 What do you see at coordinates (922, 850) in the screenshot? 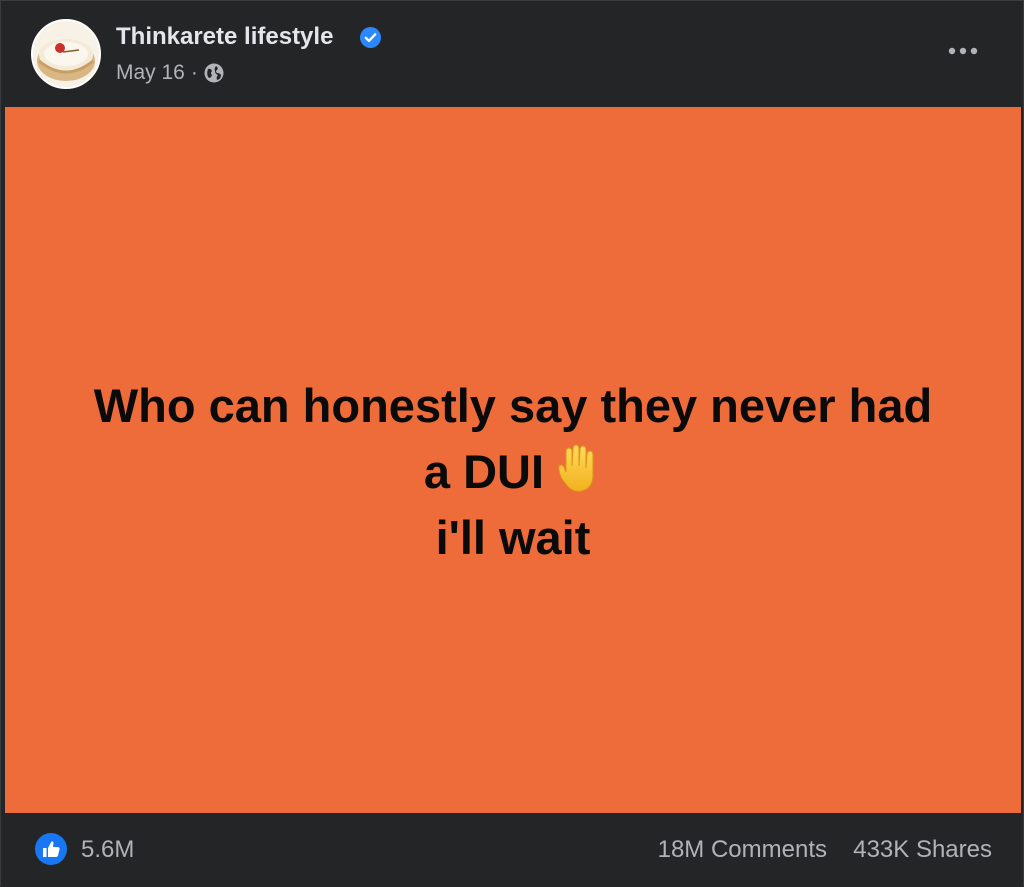
I see `shares-count-link: 433K Shares` at bounding box center [922, 850].